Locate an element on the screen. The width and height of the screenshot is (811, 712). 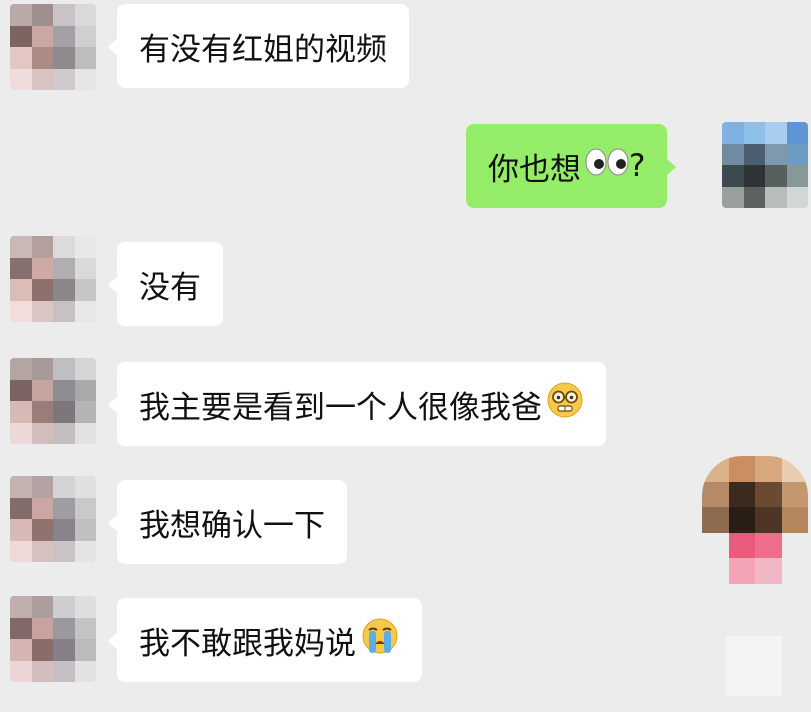
message-text: 有没有红姐的视频 is located at coordinates (263, 49).